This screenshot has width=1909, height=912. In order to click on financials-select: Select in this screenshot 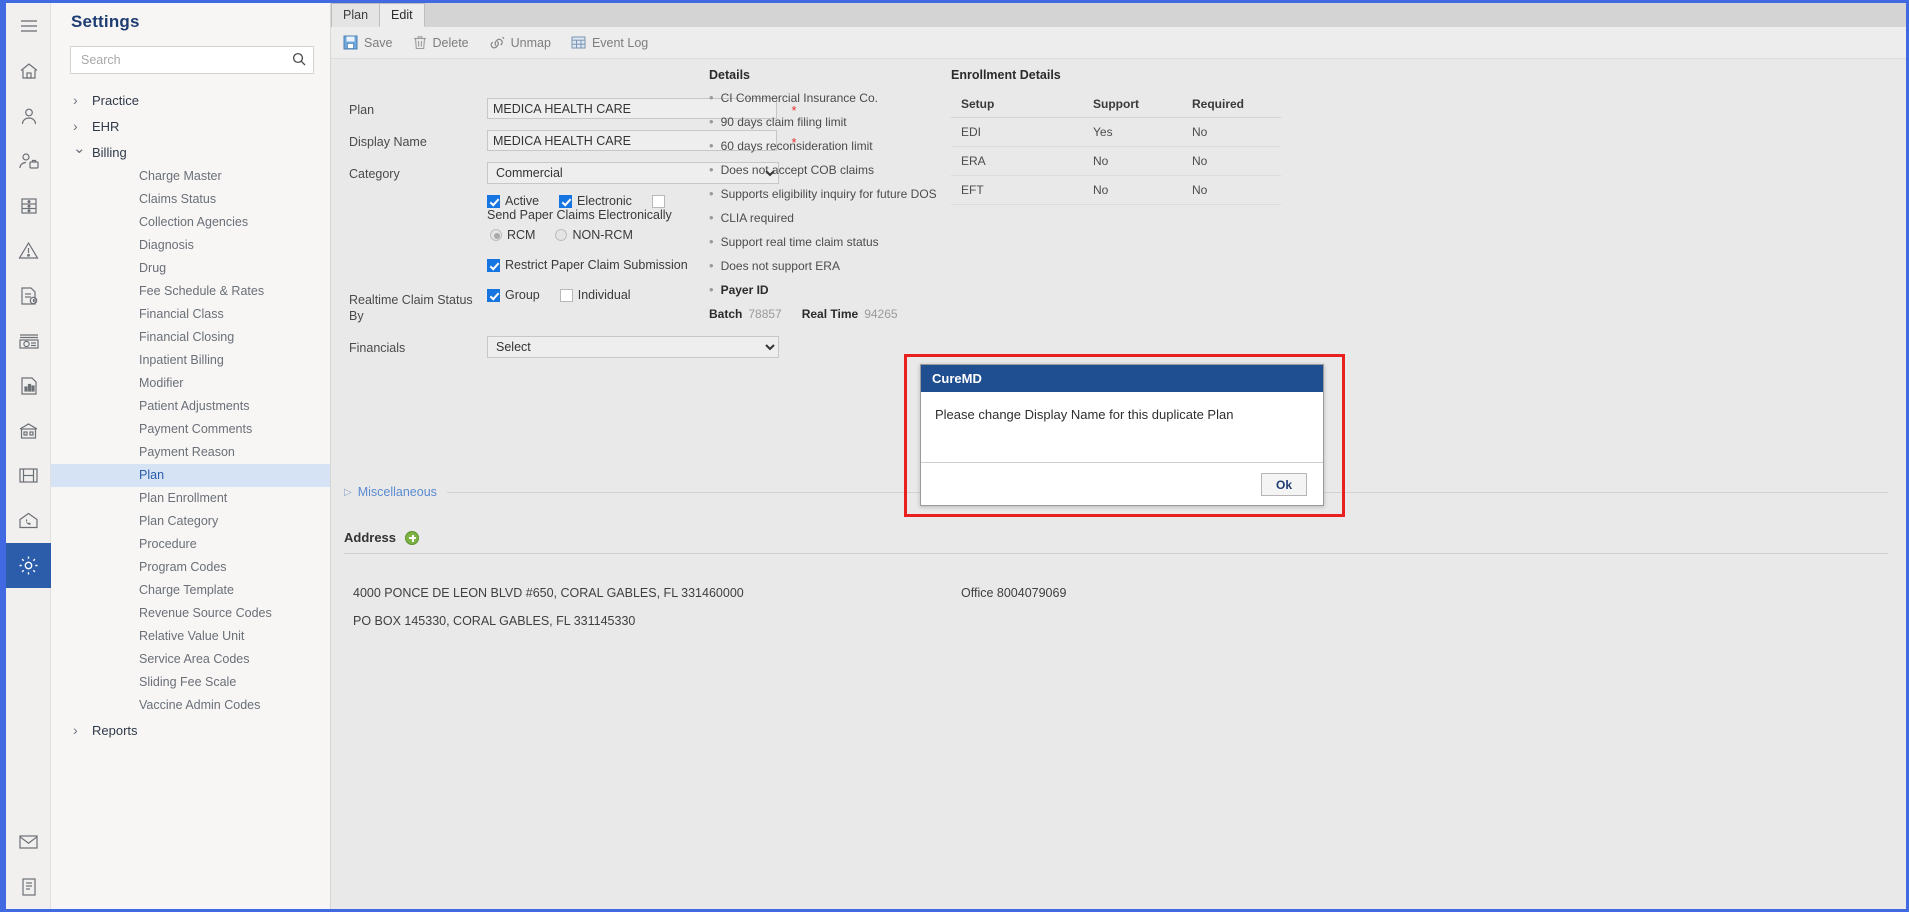, I will do `click(633, 347)`.